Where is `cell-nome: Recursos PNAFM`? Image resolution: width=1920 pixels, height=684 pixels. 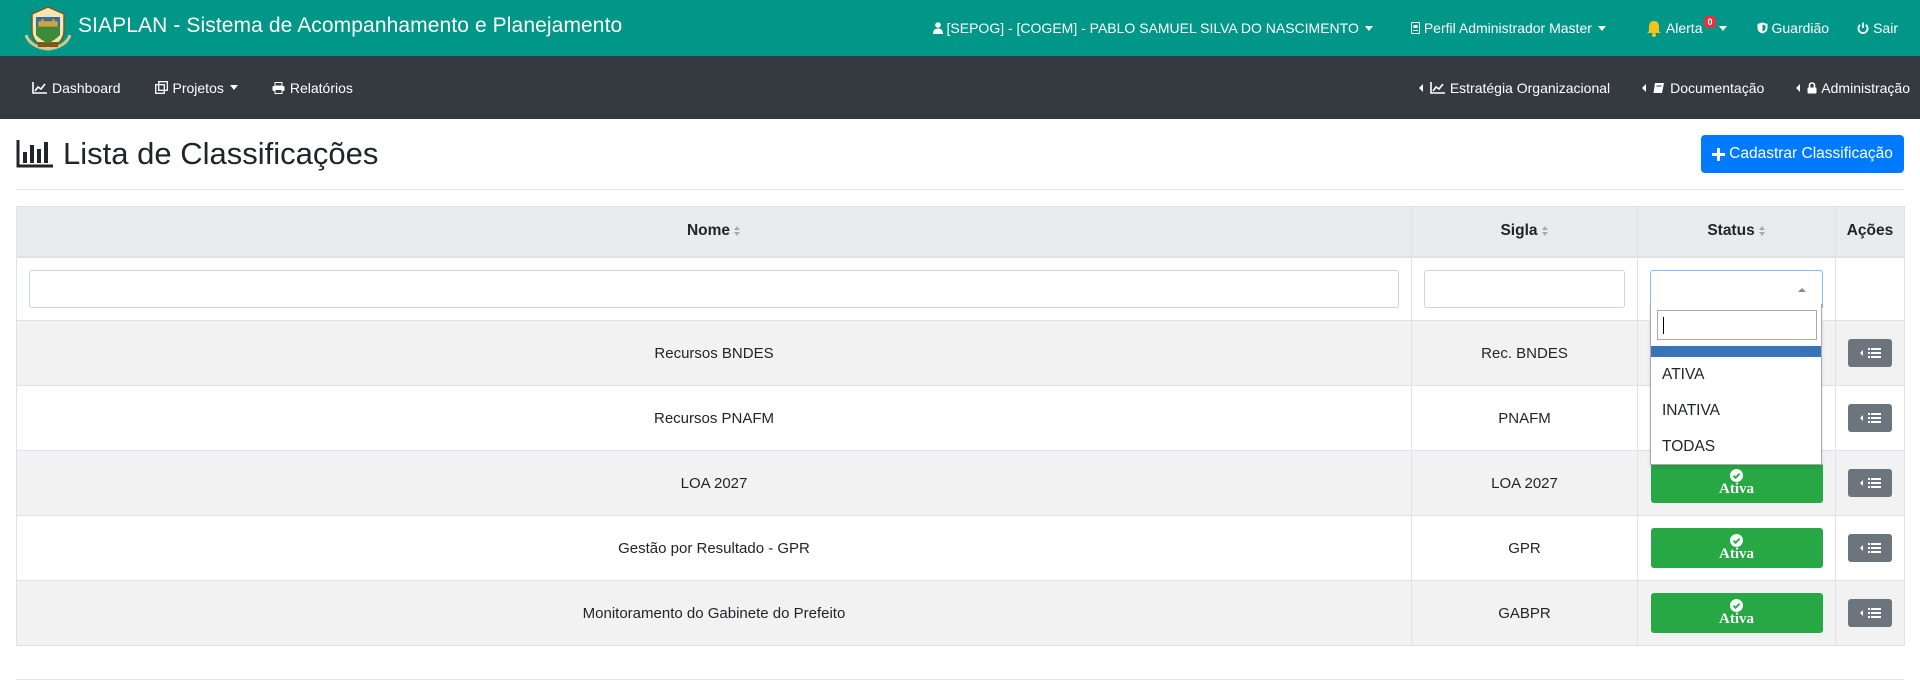 cell-nome: Recursos PNAFM is located at coordinates (714, 418).